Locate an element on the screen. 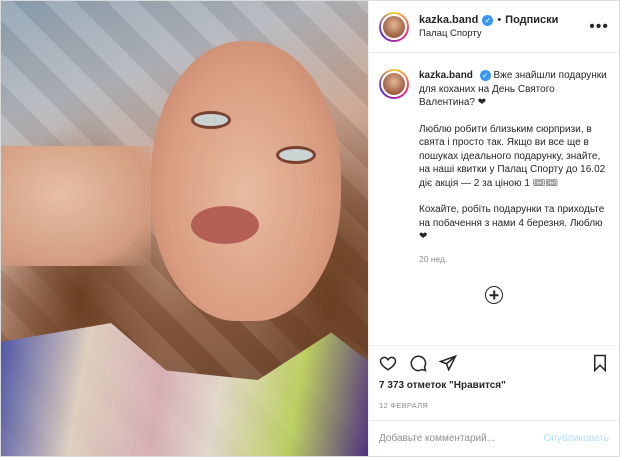 The image size is (620, 457). comment-input is located at coordinates (461, 438).